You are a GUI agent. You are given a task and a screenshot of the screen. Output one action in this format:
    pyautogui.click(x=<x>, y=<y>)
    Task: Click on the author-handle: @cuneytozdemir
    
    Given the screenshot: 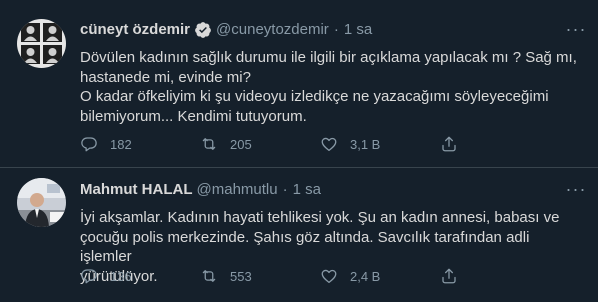 What is the action you would take?
    pyautogui.click(x=272, y=30)
    